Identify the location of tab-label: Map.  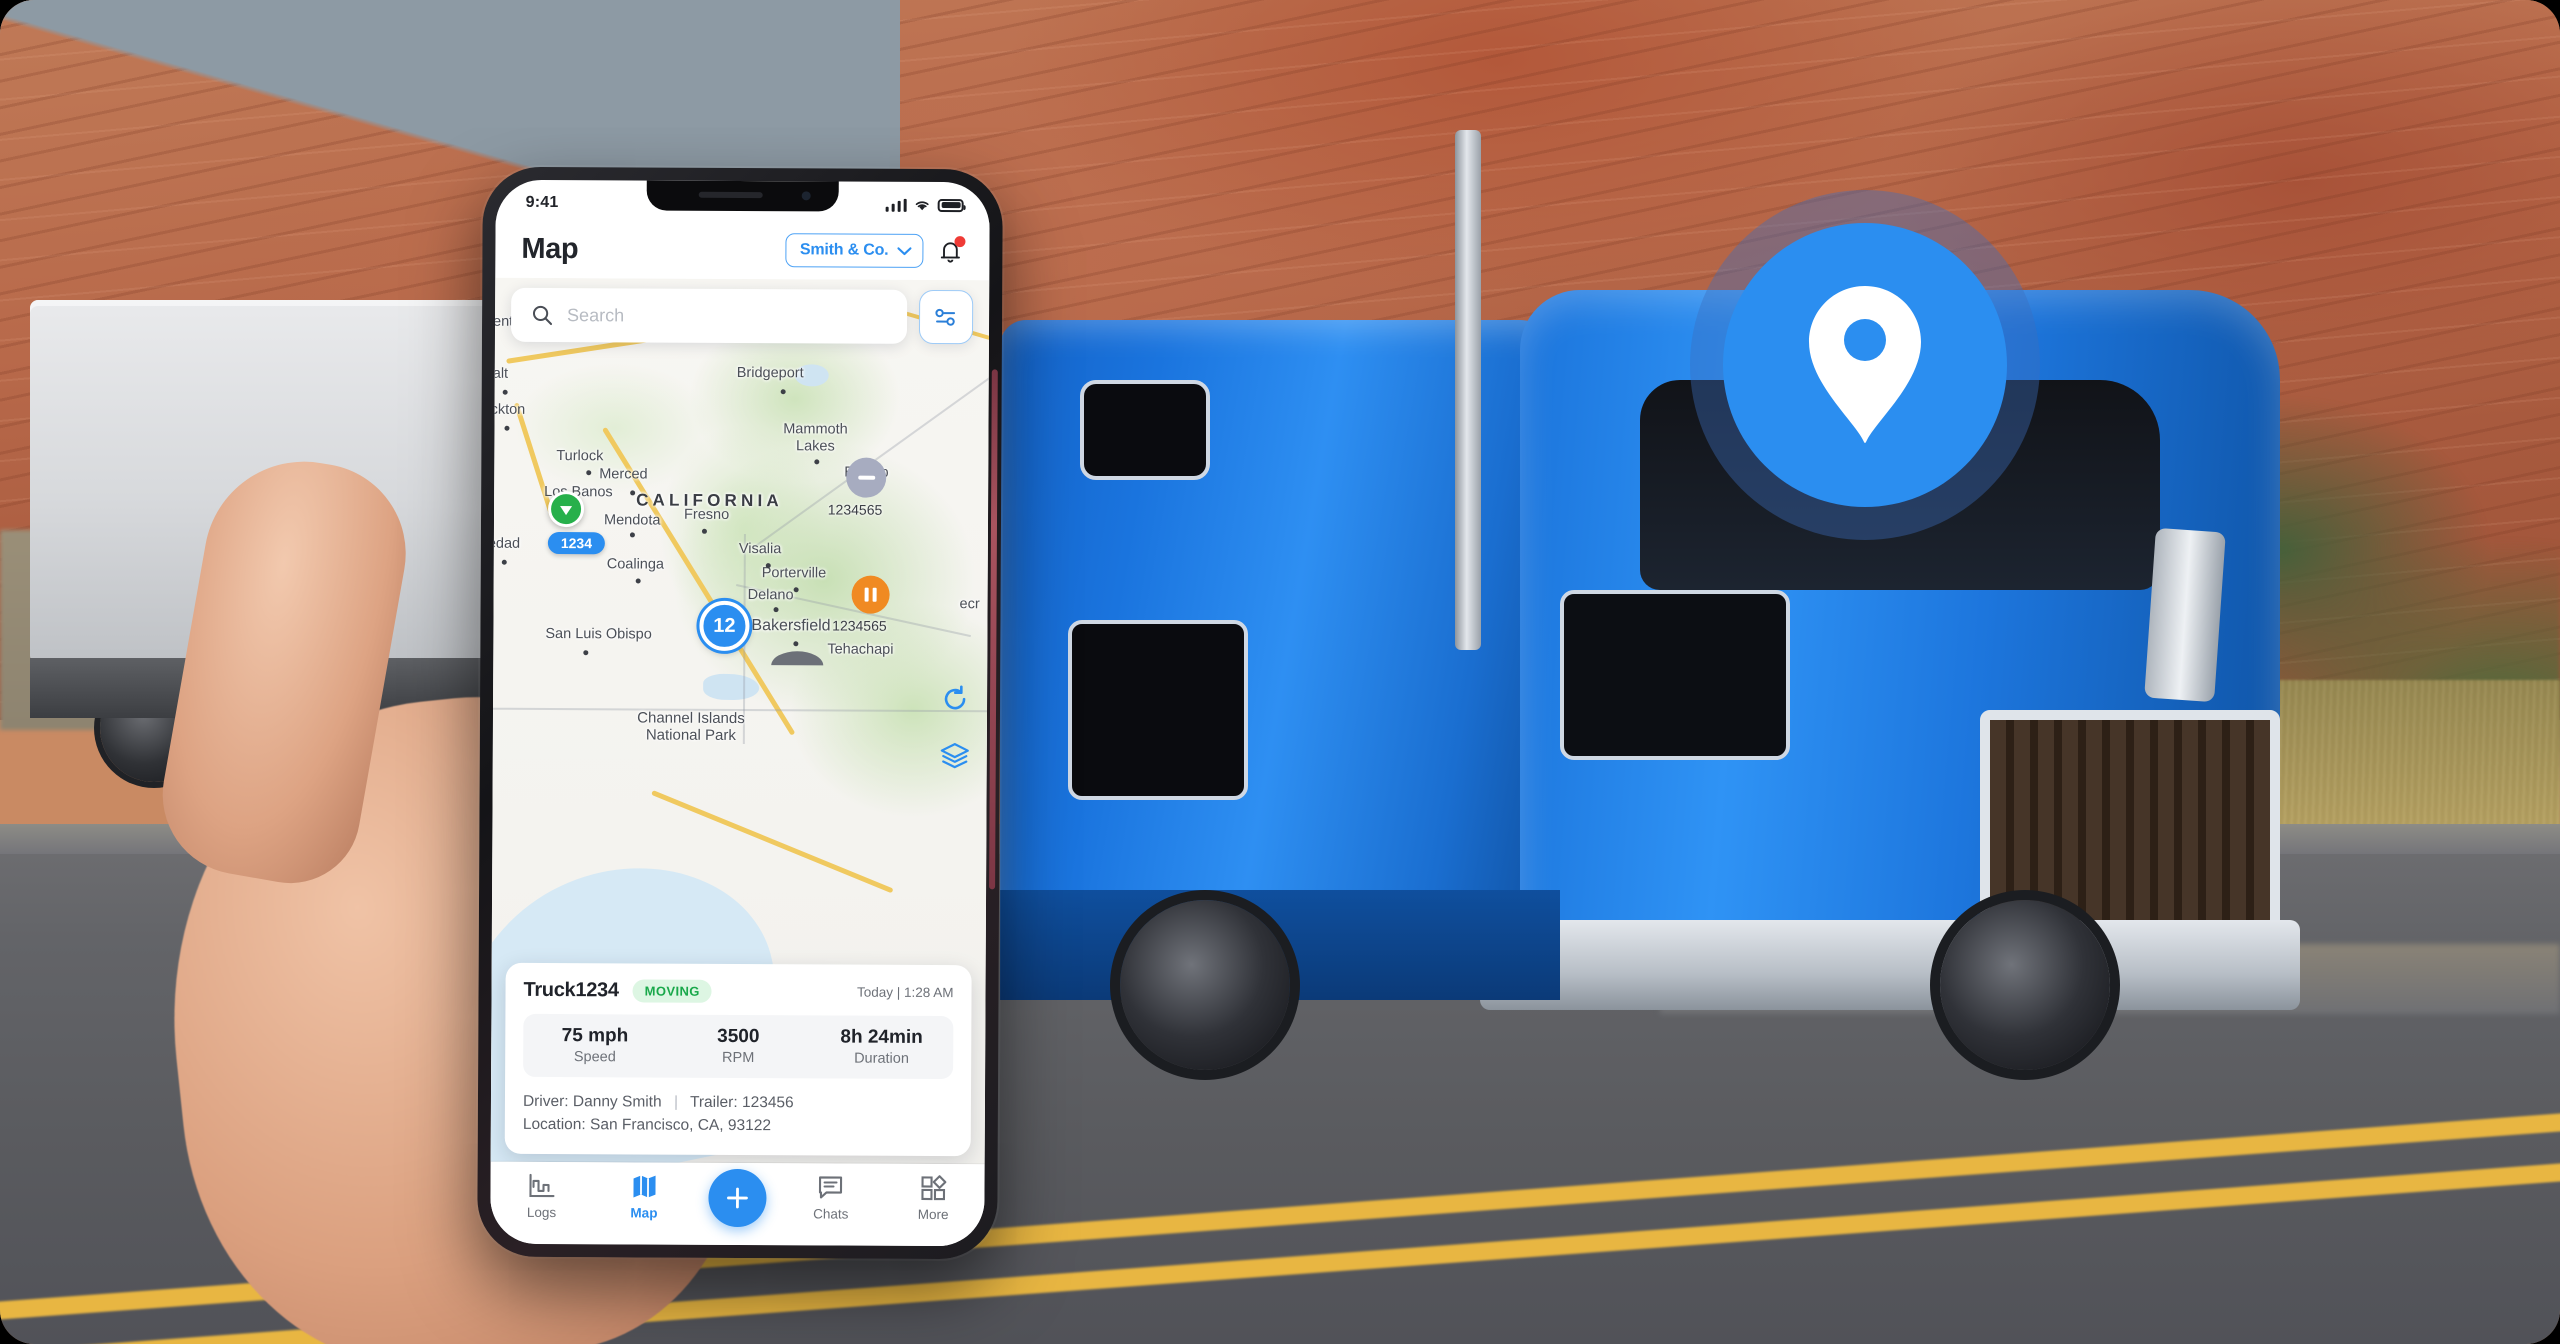
(644, 1213).